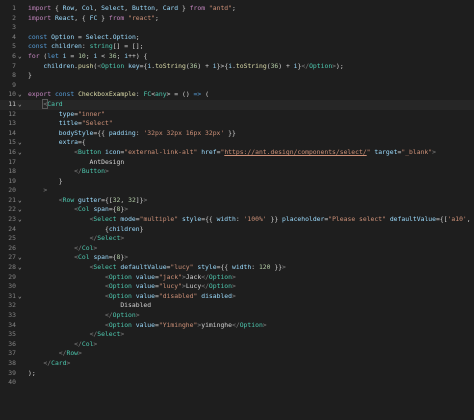 This screenshot has width=474, height=420. I want to click on code-line: 39);, so click(237, 374).